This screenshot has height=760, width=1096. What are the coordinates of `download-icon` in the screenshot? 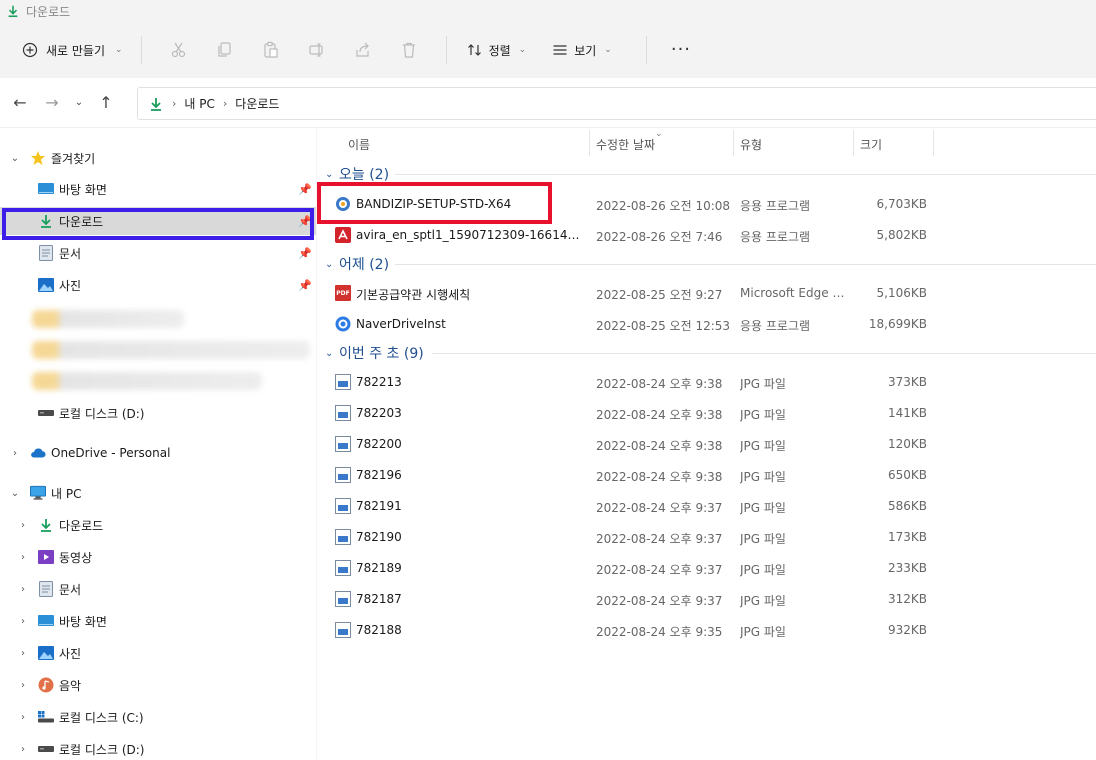 It's located at (13, 11).